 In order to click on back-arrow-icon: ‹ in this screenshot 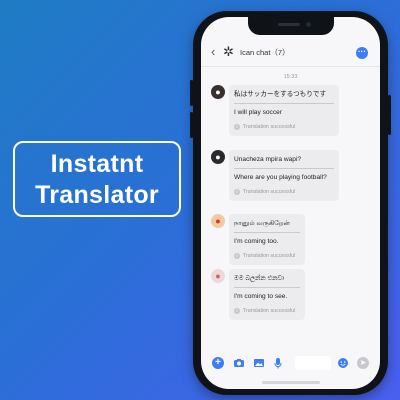, I will do `click(213, 52)`.